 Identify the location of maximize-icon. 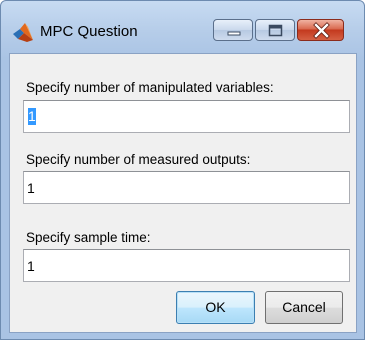
(275, 30).